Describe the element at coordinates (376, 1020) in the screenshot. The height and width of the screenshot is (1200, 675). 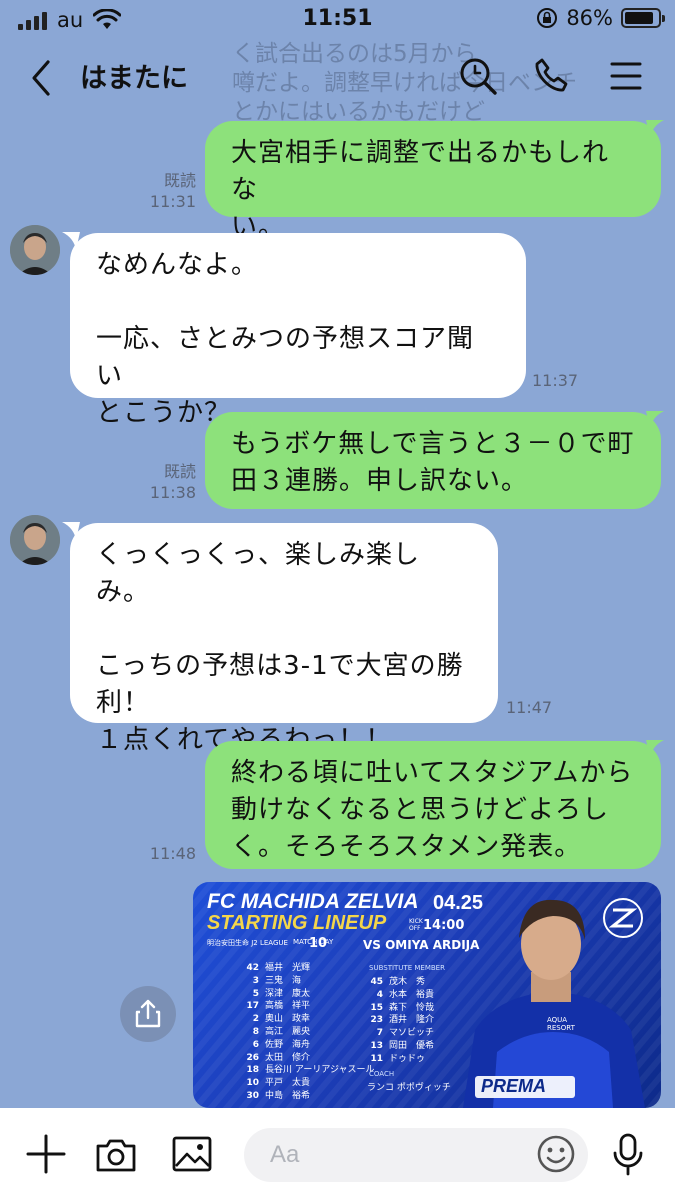
I see `player-number: 23` at that location.